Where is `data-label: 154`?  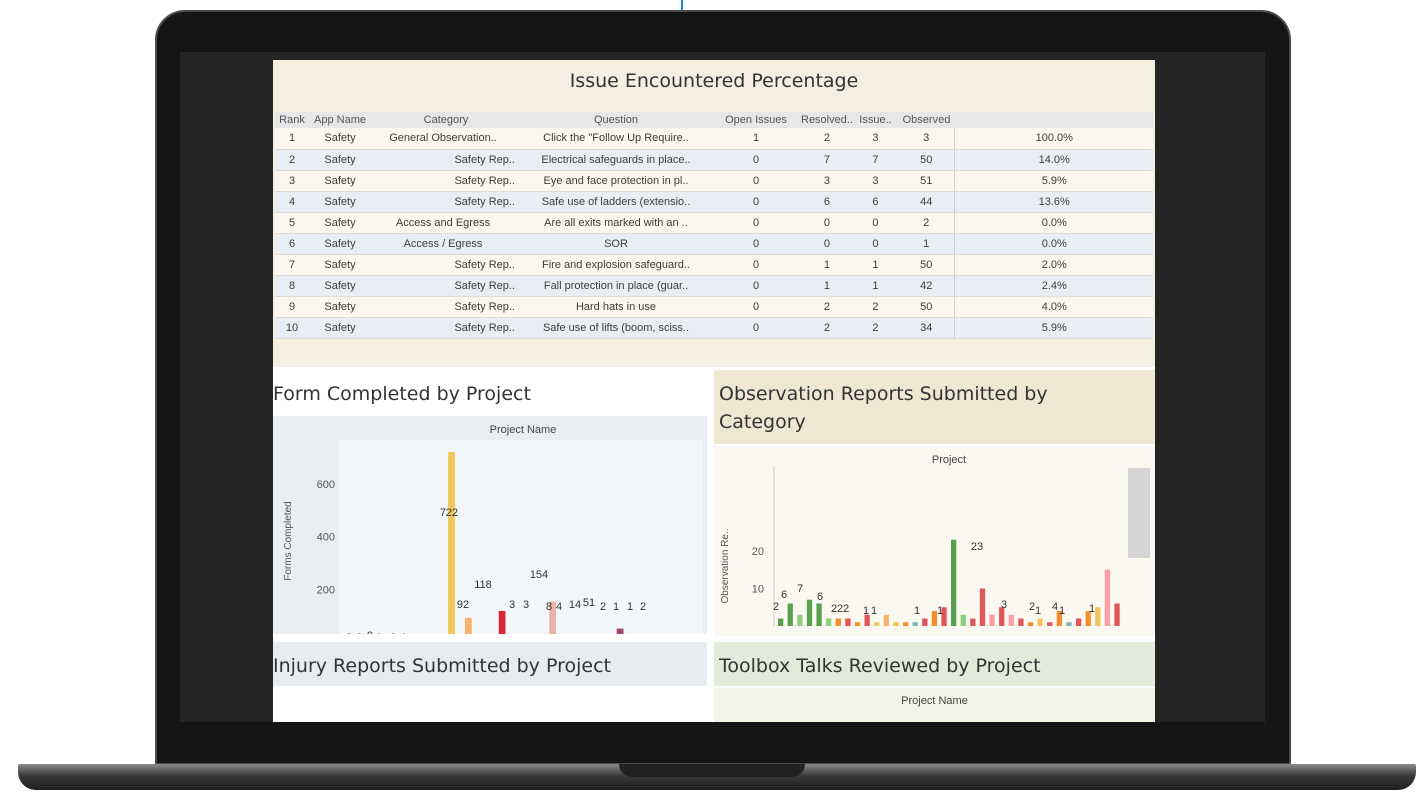
data-label: 154 is located at coordinates (539, 575).